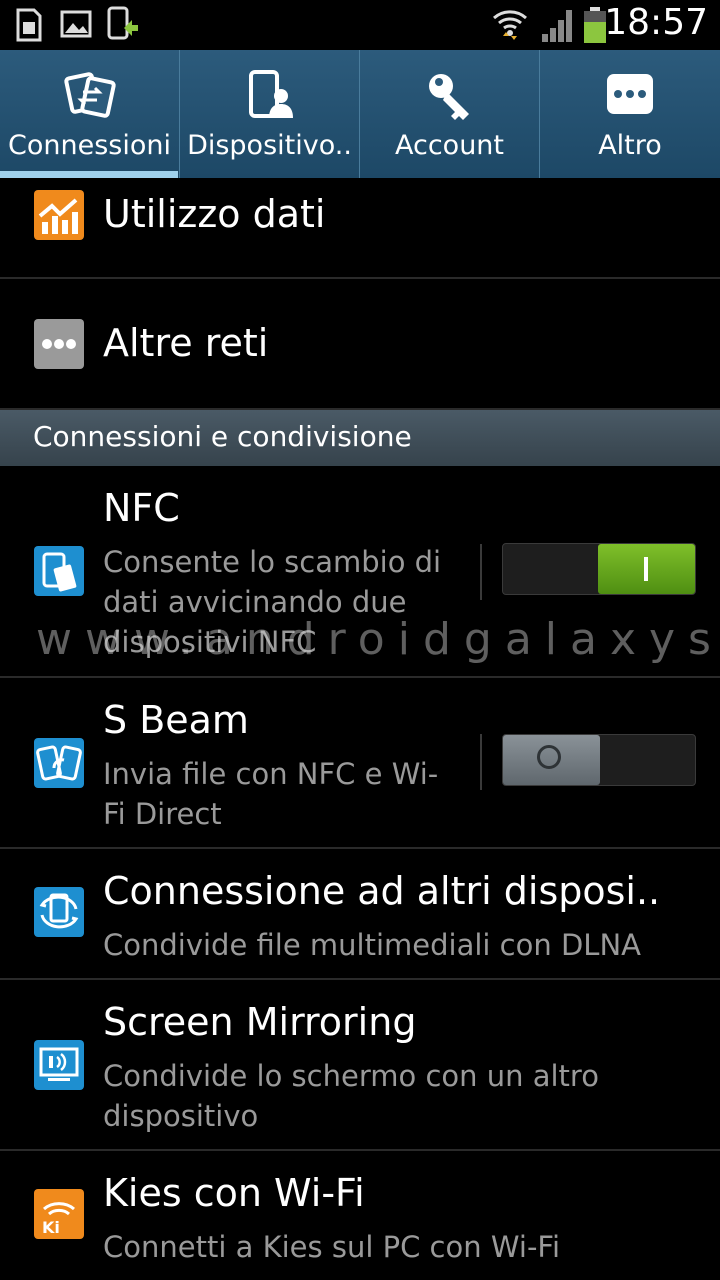 This screenshot has width=720, height=1280. Describe the element at coordinates (176, 720) in the screenshot. I see `setting-title: S Beam` at that location.